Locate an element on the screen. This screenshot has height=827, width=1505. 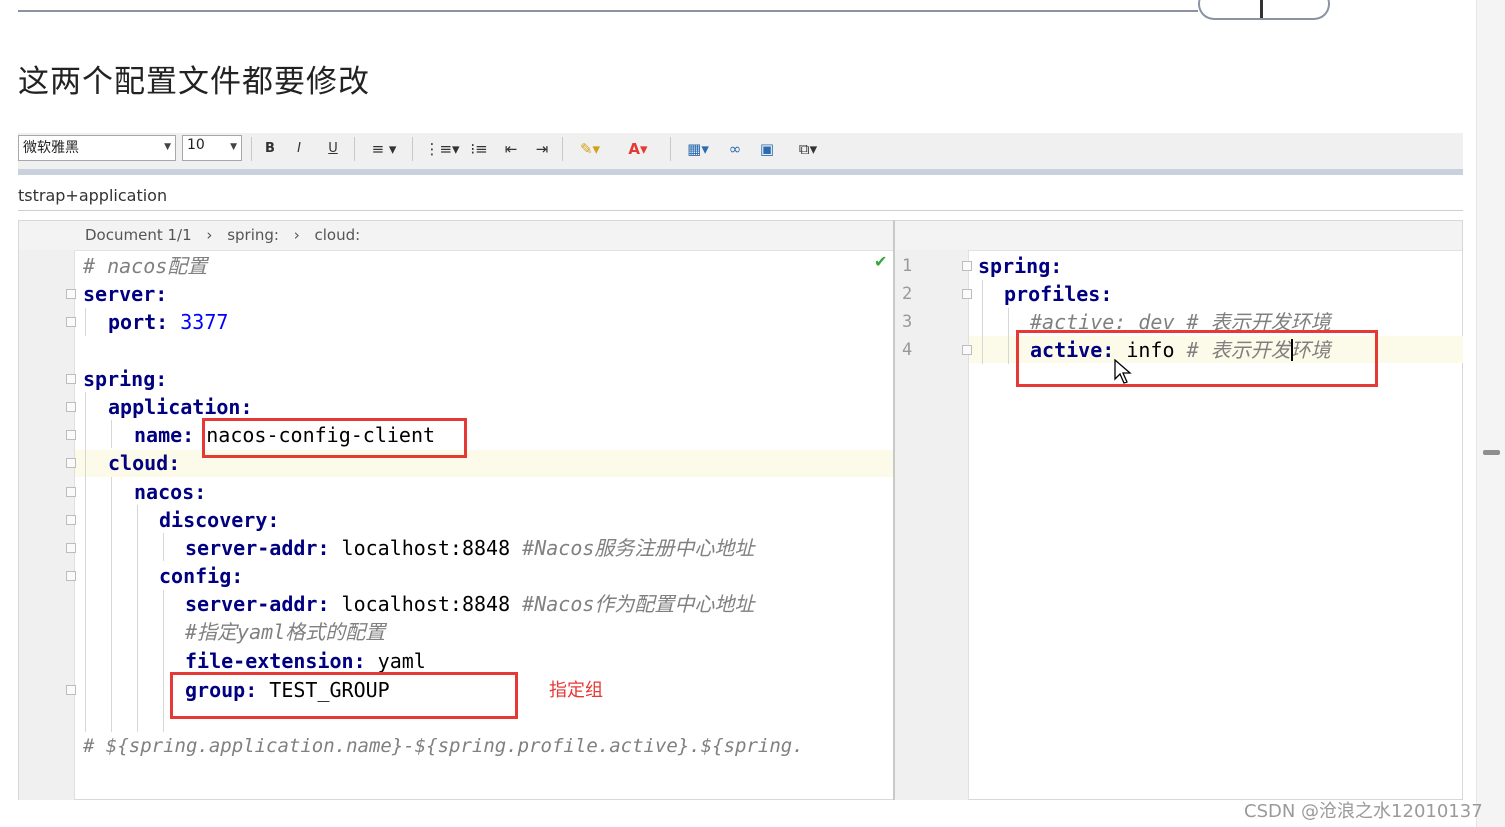
code-line: application: is located at coordinates (180, 407).